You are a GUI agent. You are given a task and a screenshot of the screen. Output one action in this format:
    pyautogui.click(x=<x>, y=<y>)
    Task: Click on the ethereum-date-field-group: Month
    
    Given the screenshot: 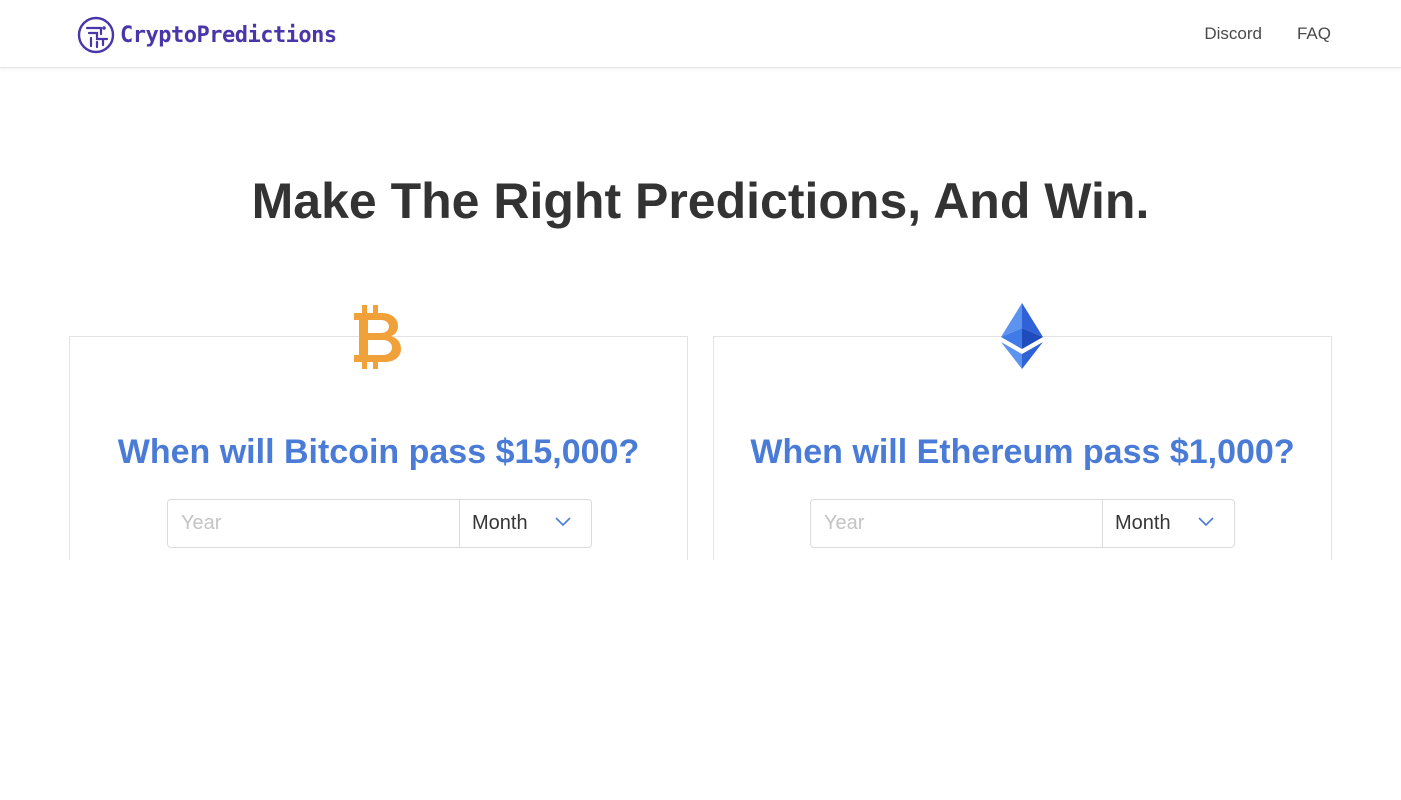 What is the action you would take?
    pyautogui.click(x=1022, y=523)
    